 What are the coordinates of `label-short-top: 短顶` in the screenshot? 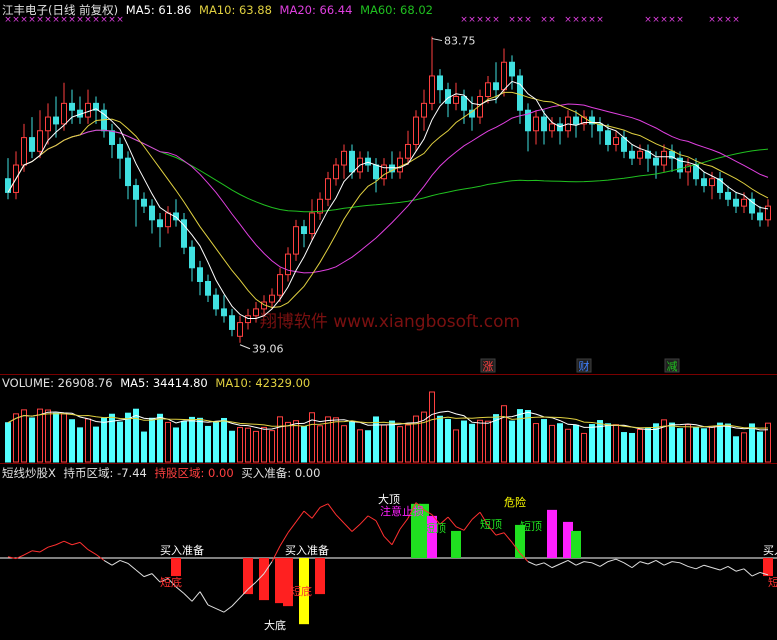 It's located at (435, 528).